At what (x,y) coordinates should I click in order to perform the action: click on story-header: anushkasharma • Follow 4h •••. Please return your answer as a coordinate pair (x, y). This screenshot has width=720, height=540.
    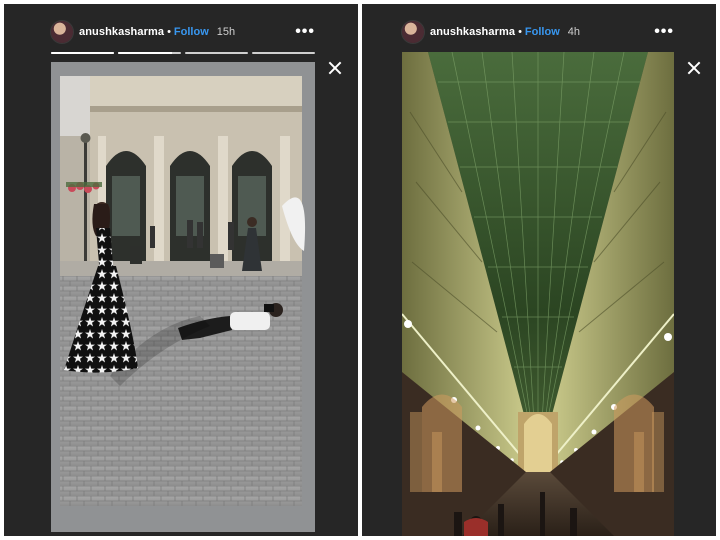
    Looking at the image, I should click on (538, 32).